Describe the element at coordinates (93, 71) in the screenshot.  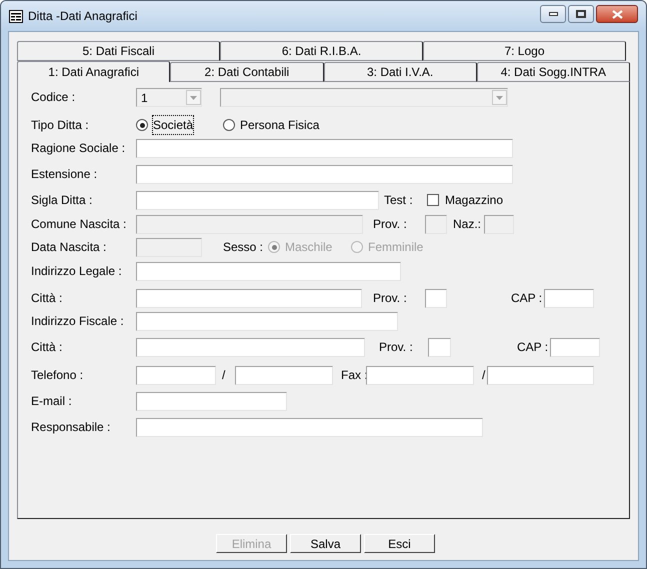
I see `tab: 1: Dati Anagrafici` at that location.